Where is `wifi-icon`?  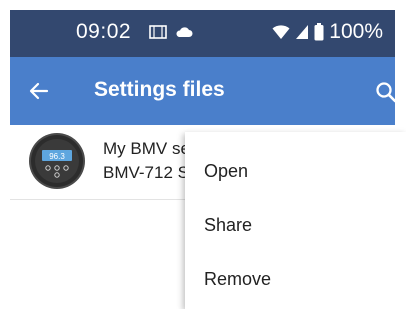 wifi-icon is located at coordinates (281, 32).